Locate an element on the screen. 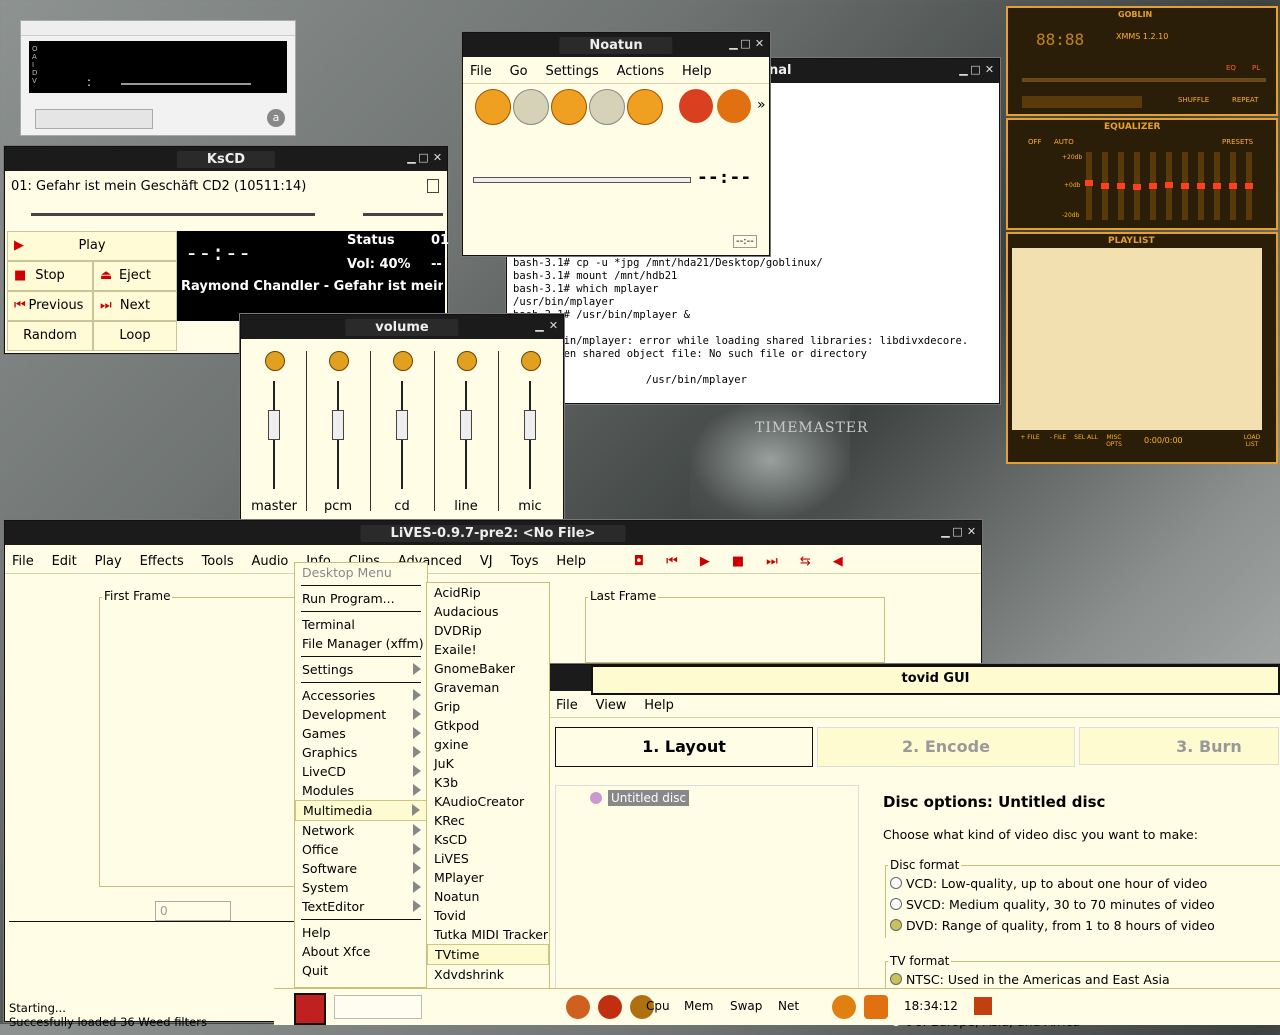 This screenshot has width=1280, height=1035. volume-titlebar: volume ▁ ✕ is located at coordinates (402, 327).